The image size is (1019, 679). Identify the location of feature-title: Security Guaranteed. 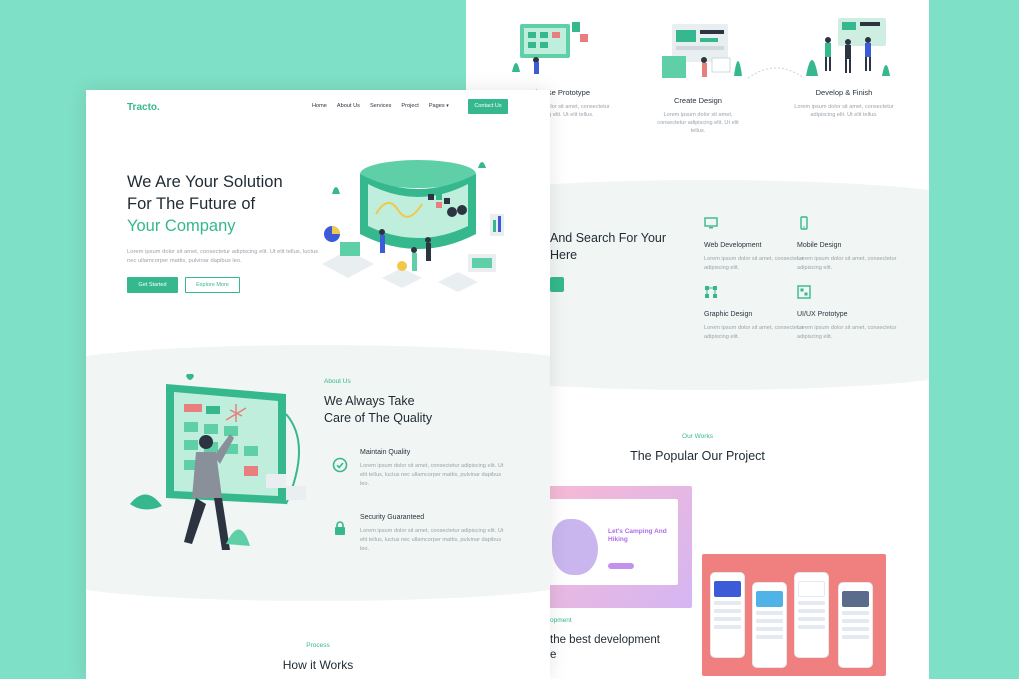
(392, 517).